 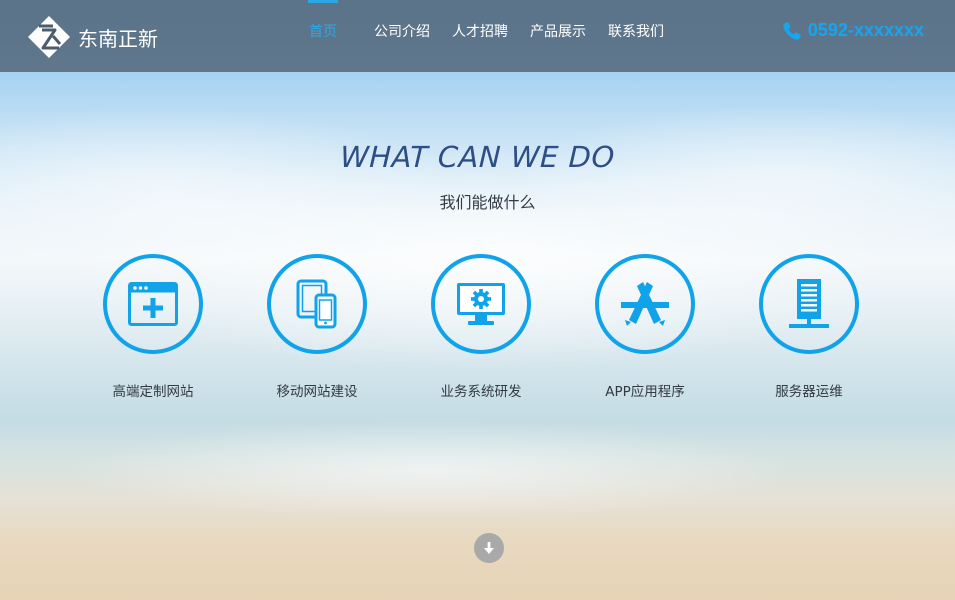 What do you see at coordinates (792, 31) in the screenshot?
I see `phone-icon` at bounding box center [792, 31].